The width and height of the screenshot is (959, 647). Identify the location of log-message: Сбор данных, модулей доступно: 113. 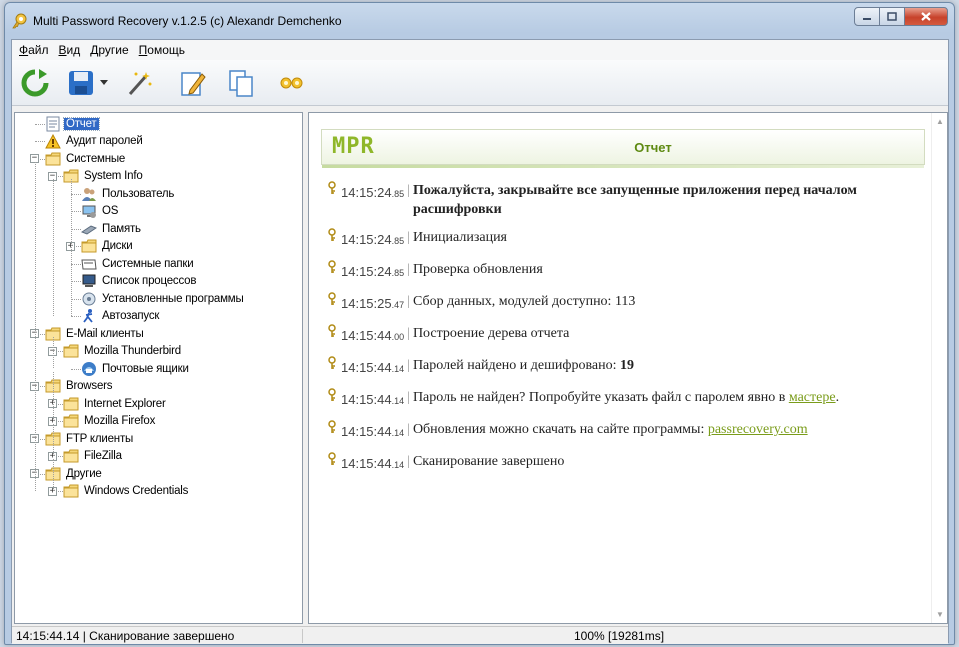
(524, 301).